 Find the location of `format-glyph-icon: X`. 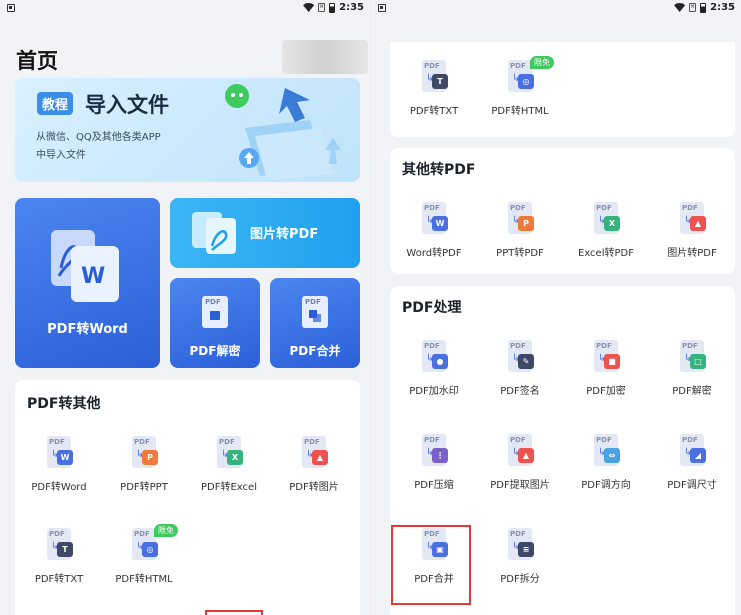

format-glyph-icon: X is located at coordinates (612, 223).